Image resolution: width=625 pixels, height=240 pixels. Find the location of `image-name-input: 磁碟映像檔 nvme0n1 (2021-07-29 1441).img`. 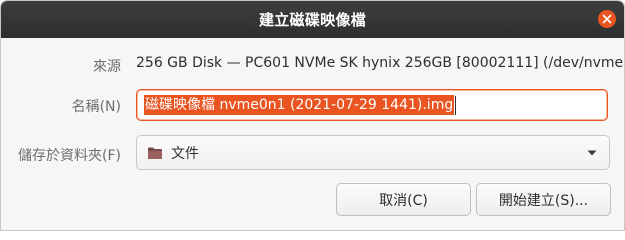

image-name-input: 磁碟映像檔 nvme0n1 (2021-07-29 1441).img is located at coordinates (372, 105).